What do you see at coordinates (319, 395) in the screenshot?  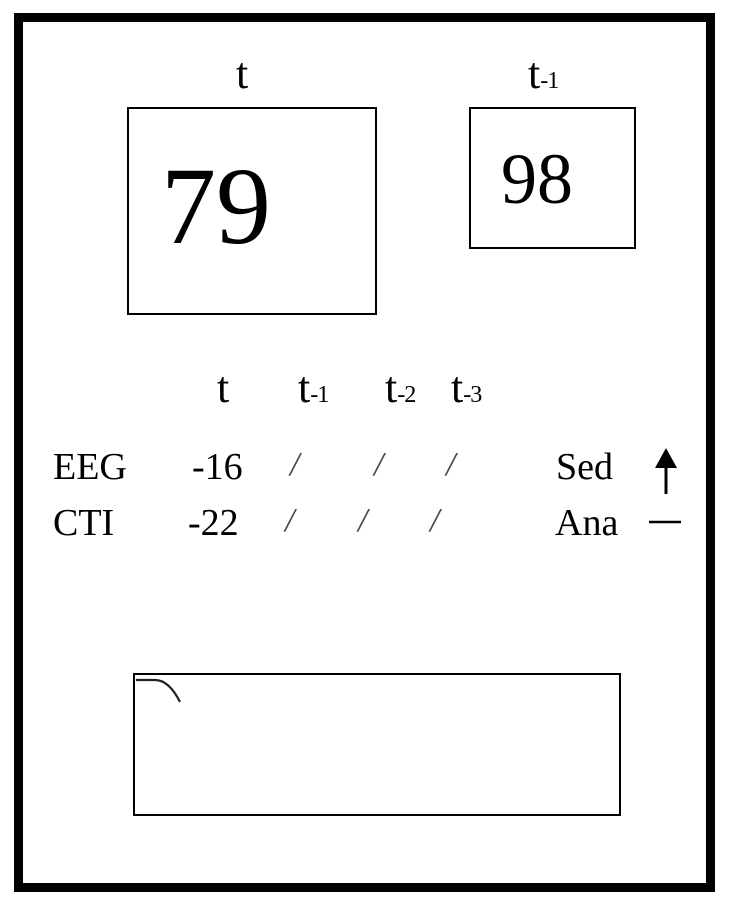 I see `col-header-sub: -1` at bounding box center [319, 395].